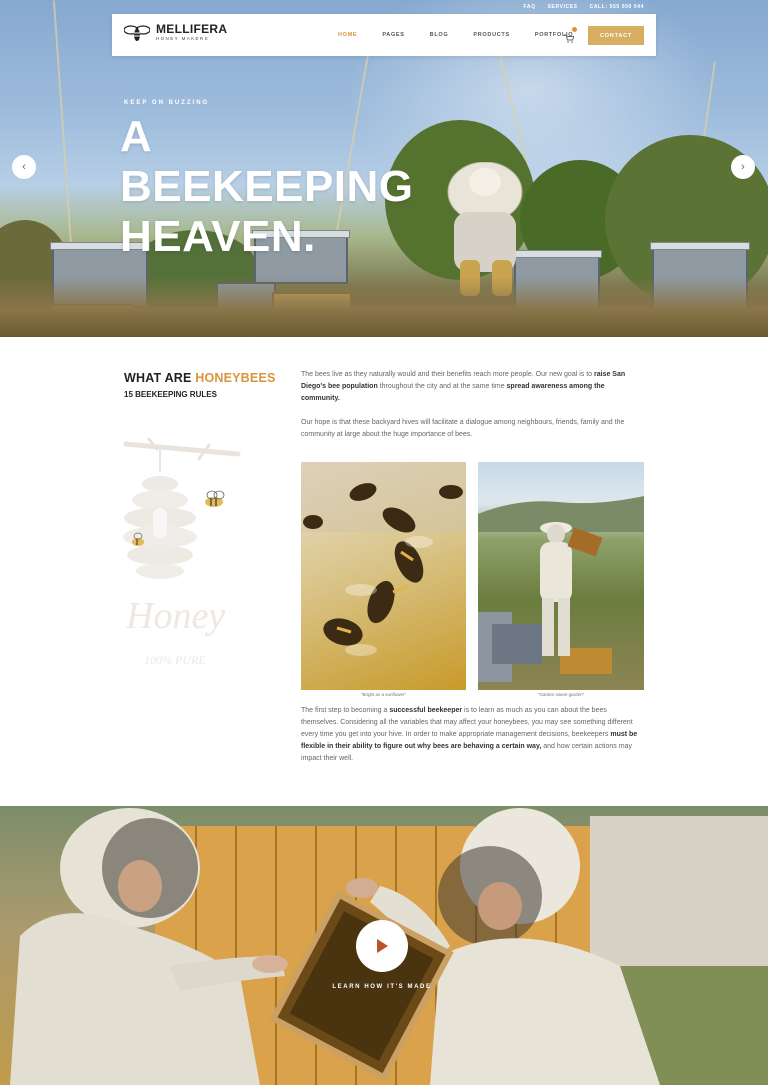 The height and width of the screenshot is (1085, 768). What do you see at coordinates (160, 378) in the screenshot?
I see `section-heading-text: WHAT ARE` at bounding box center [160, 378].